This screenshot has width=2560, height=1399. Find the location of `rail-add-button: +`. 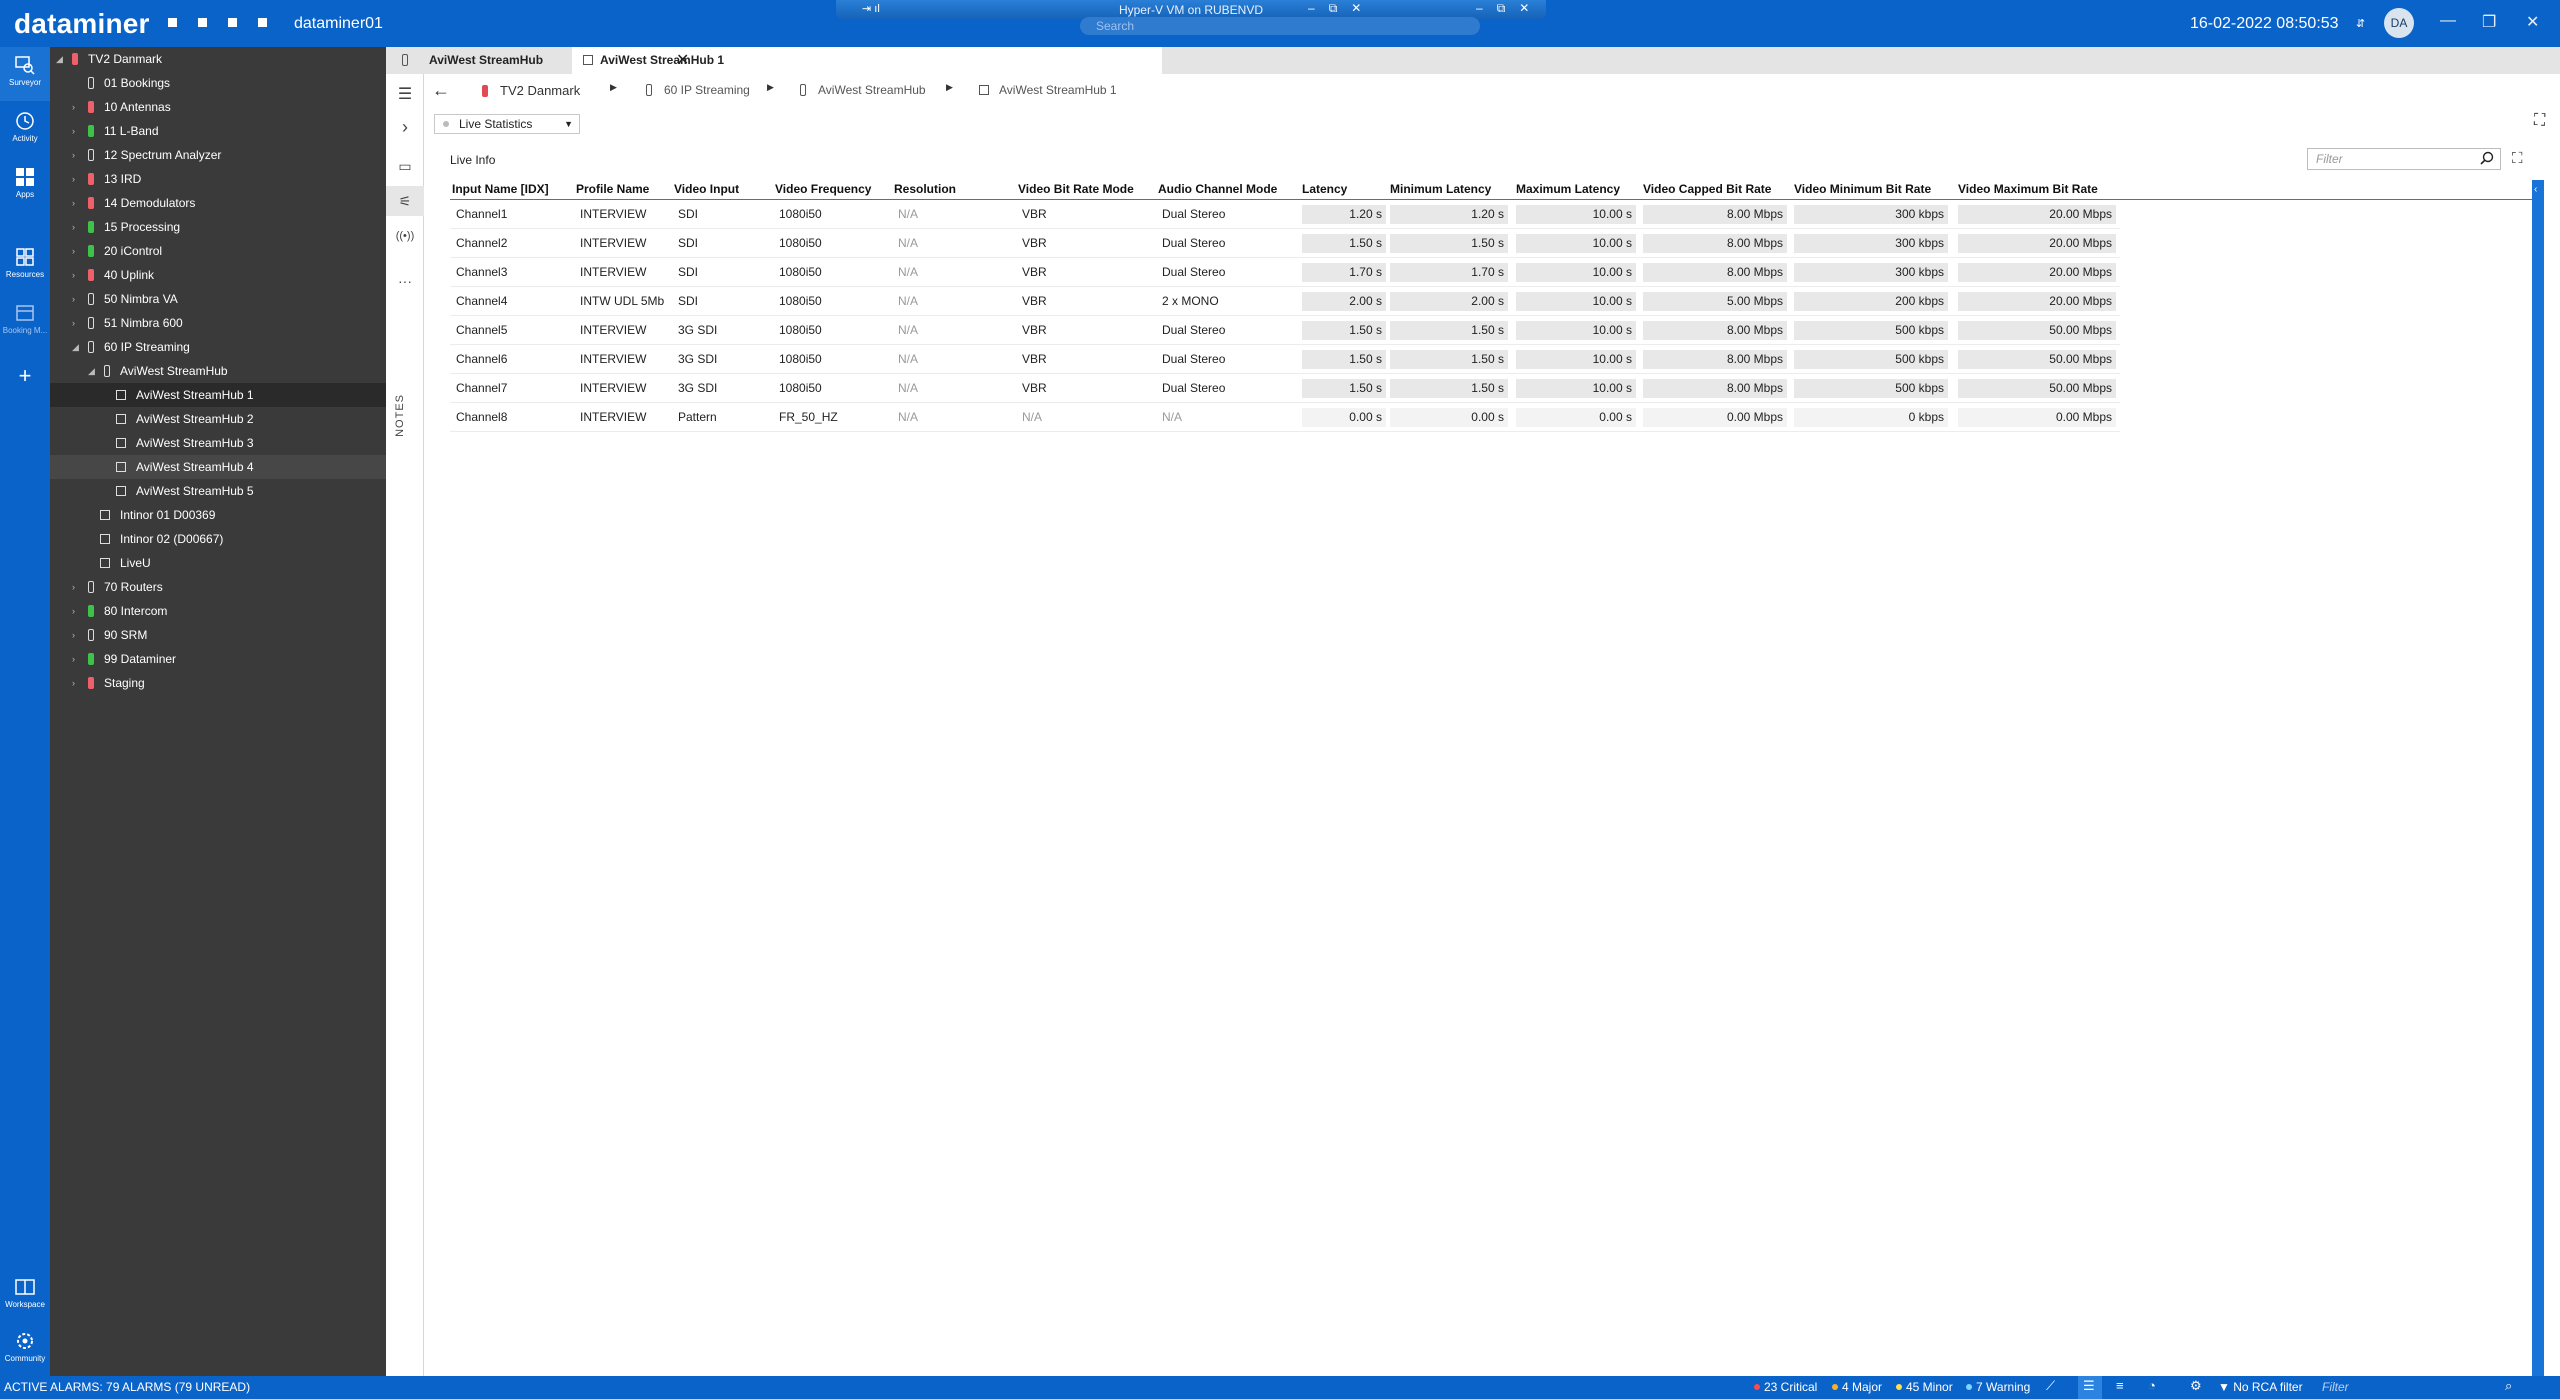

rail-add-button: + is located at coordinates (25, 376).